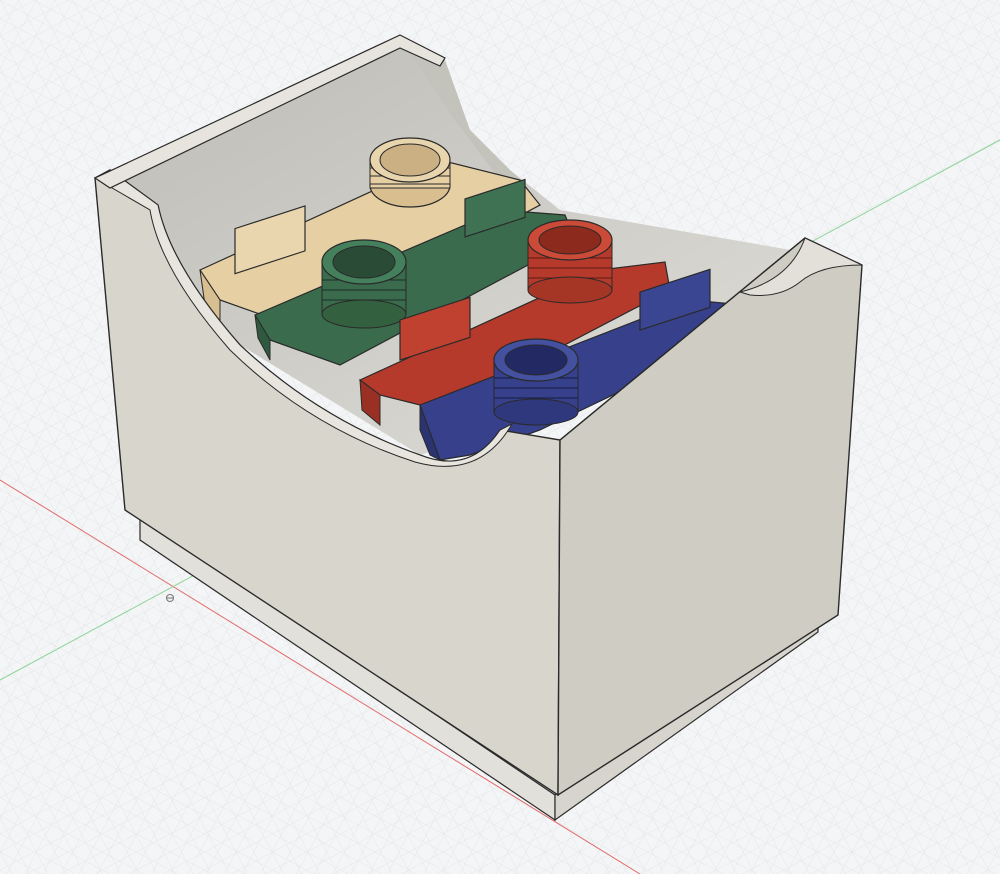 The width and height of the screenshot is (1000, 874). Describe the element at coordinates (570, 261) in the screenshot. I see `red-threaded-nozzle` at that location.